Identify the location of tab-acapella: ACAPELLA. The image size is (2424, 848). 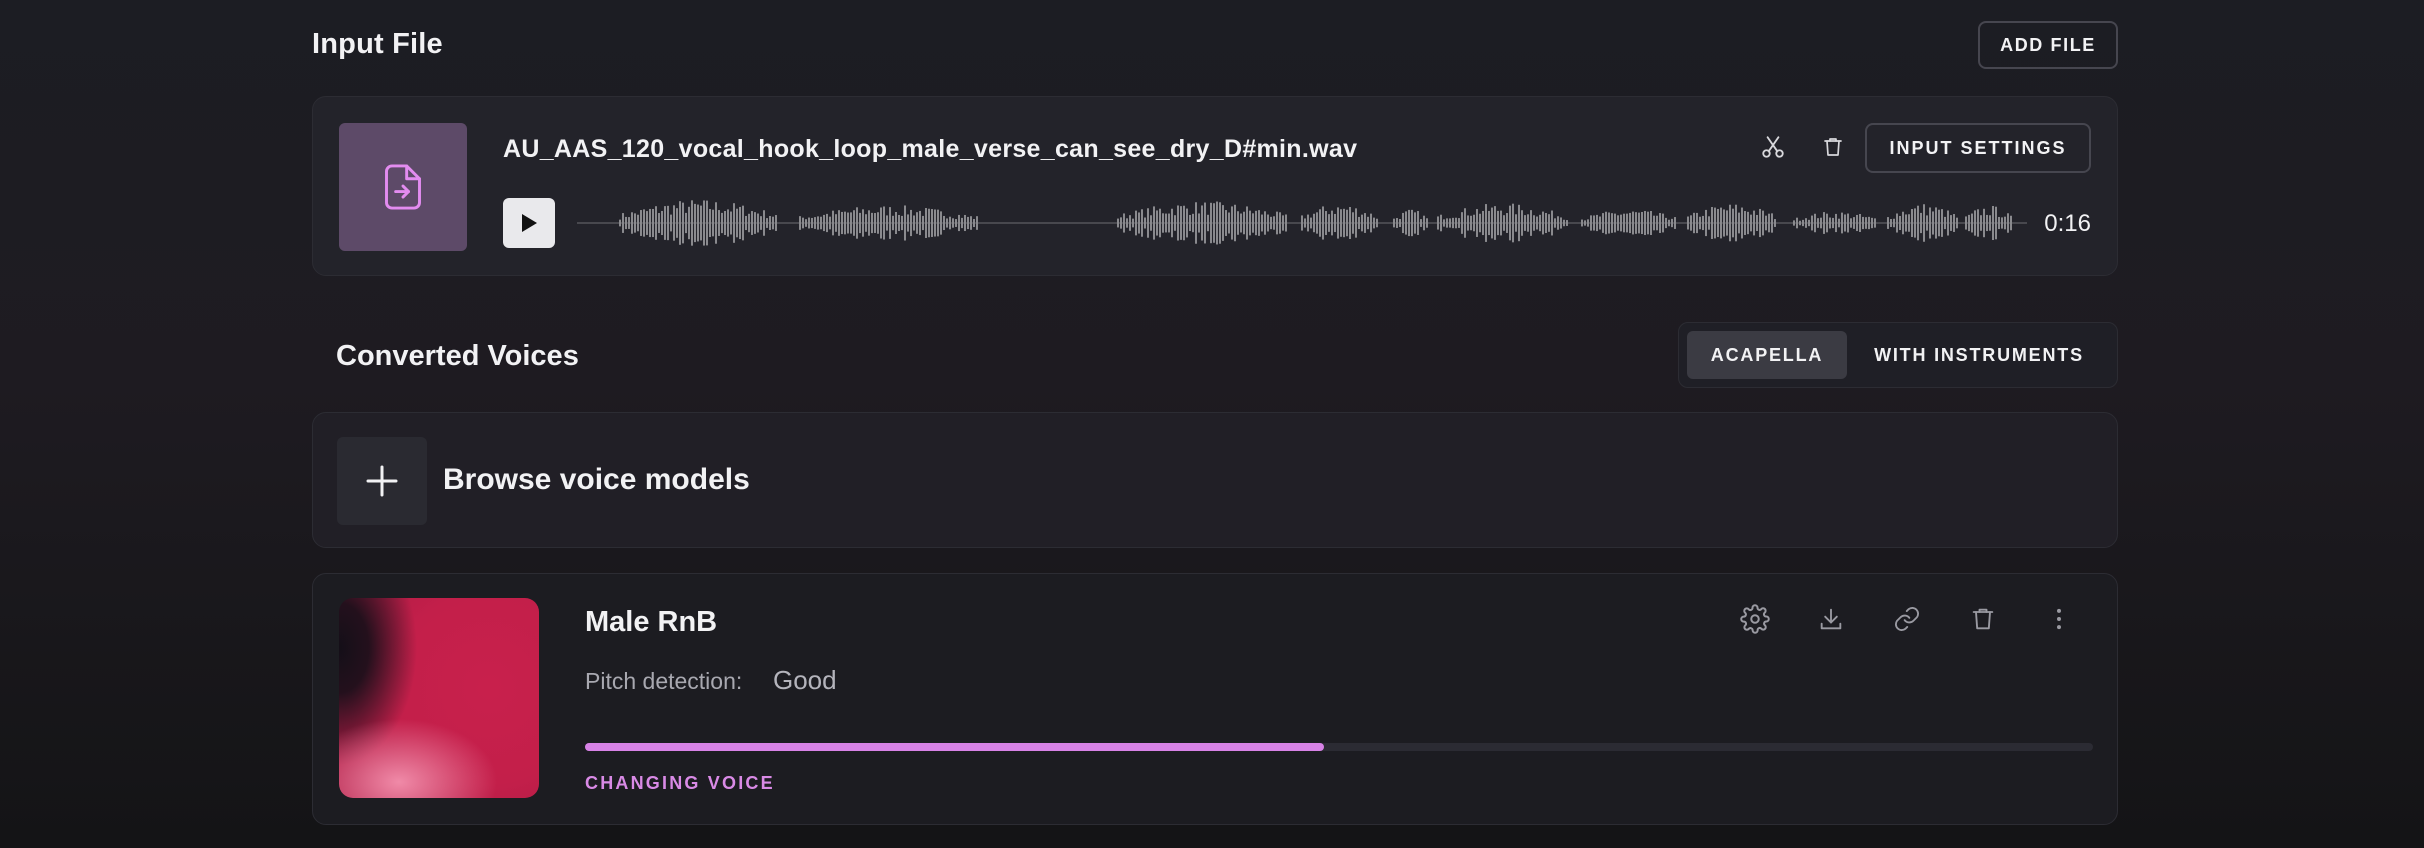
(1767, 355).